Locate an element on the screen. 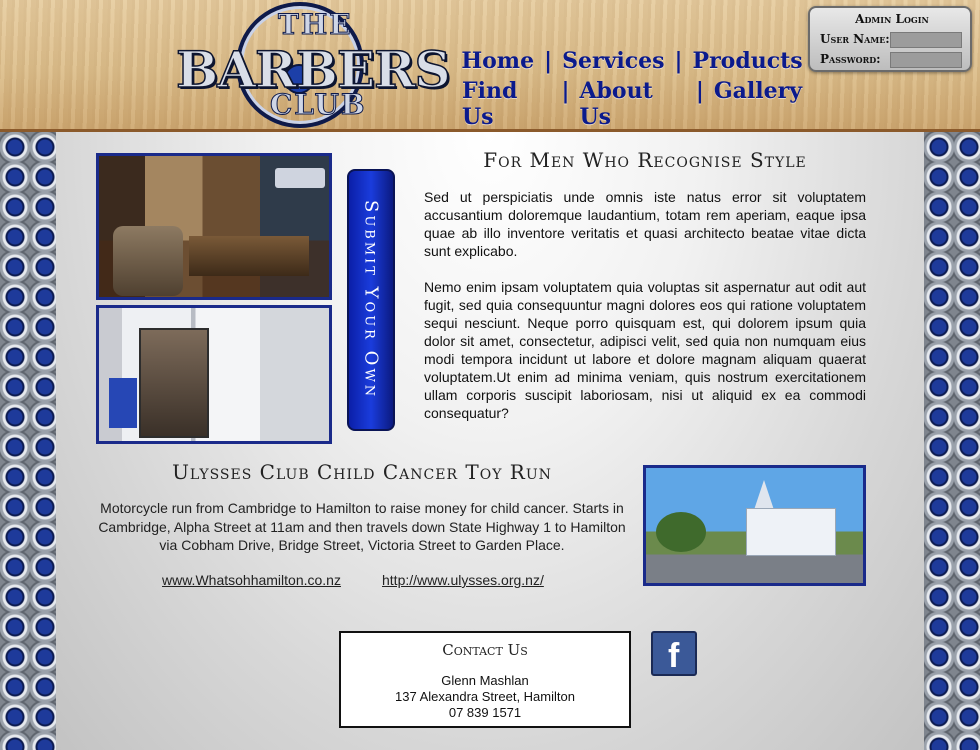 The height and width of the screenshot is (750, 980). nav-link-services: Services is located at coordinates (613, 61).